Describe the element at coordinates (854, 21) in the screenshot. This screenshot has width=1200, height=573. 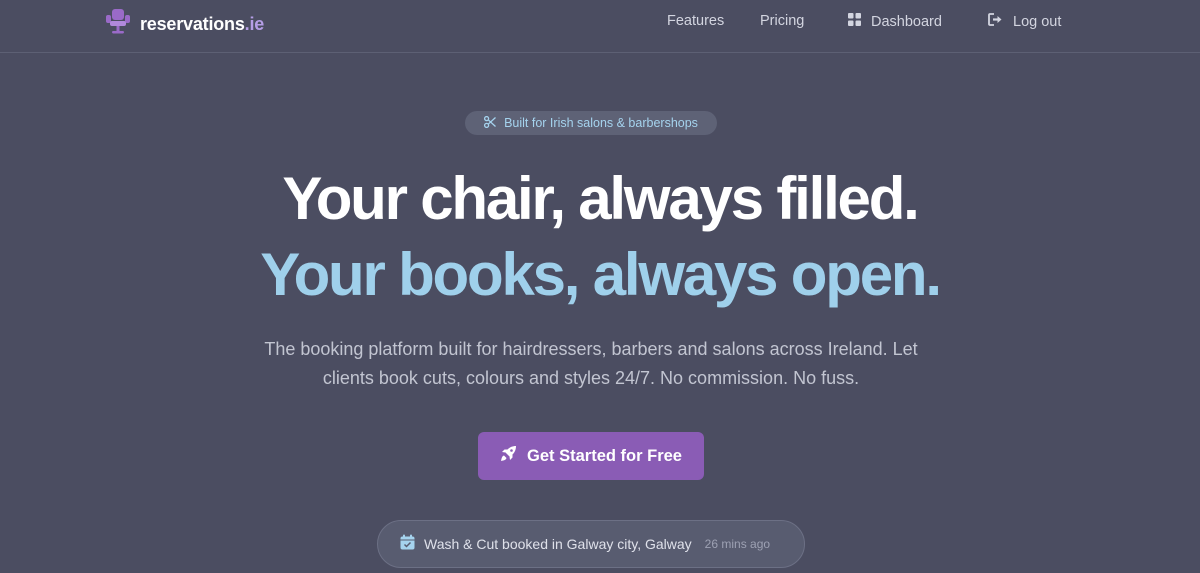
I see `dashboard-grid-icon` at that location.